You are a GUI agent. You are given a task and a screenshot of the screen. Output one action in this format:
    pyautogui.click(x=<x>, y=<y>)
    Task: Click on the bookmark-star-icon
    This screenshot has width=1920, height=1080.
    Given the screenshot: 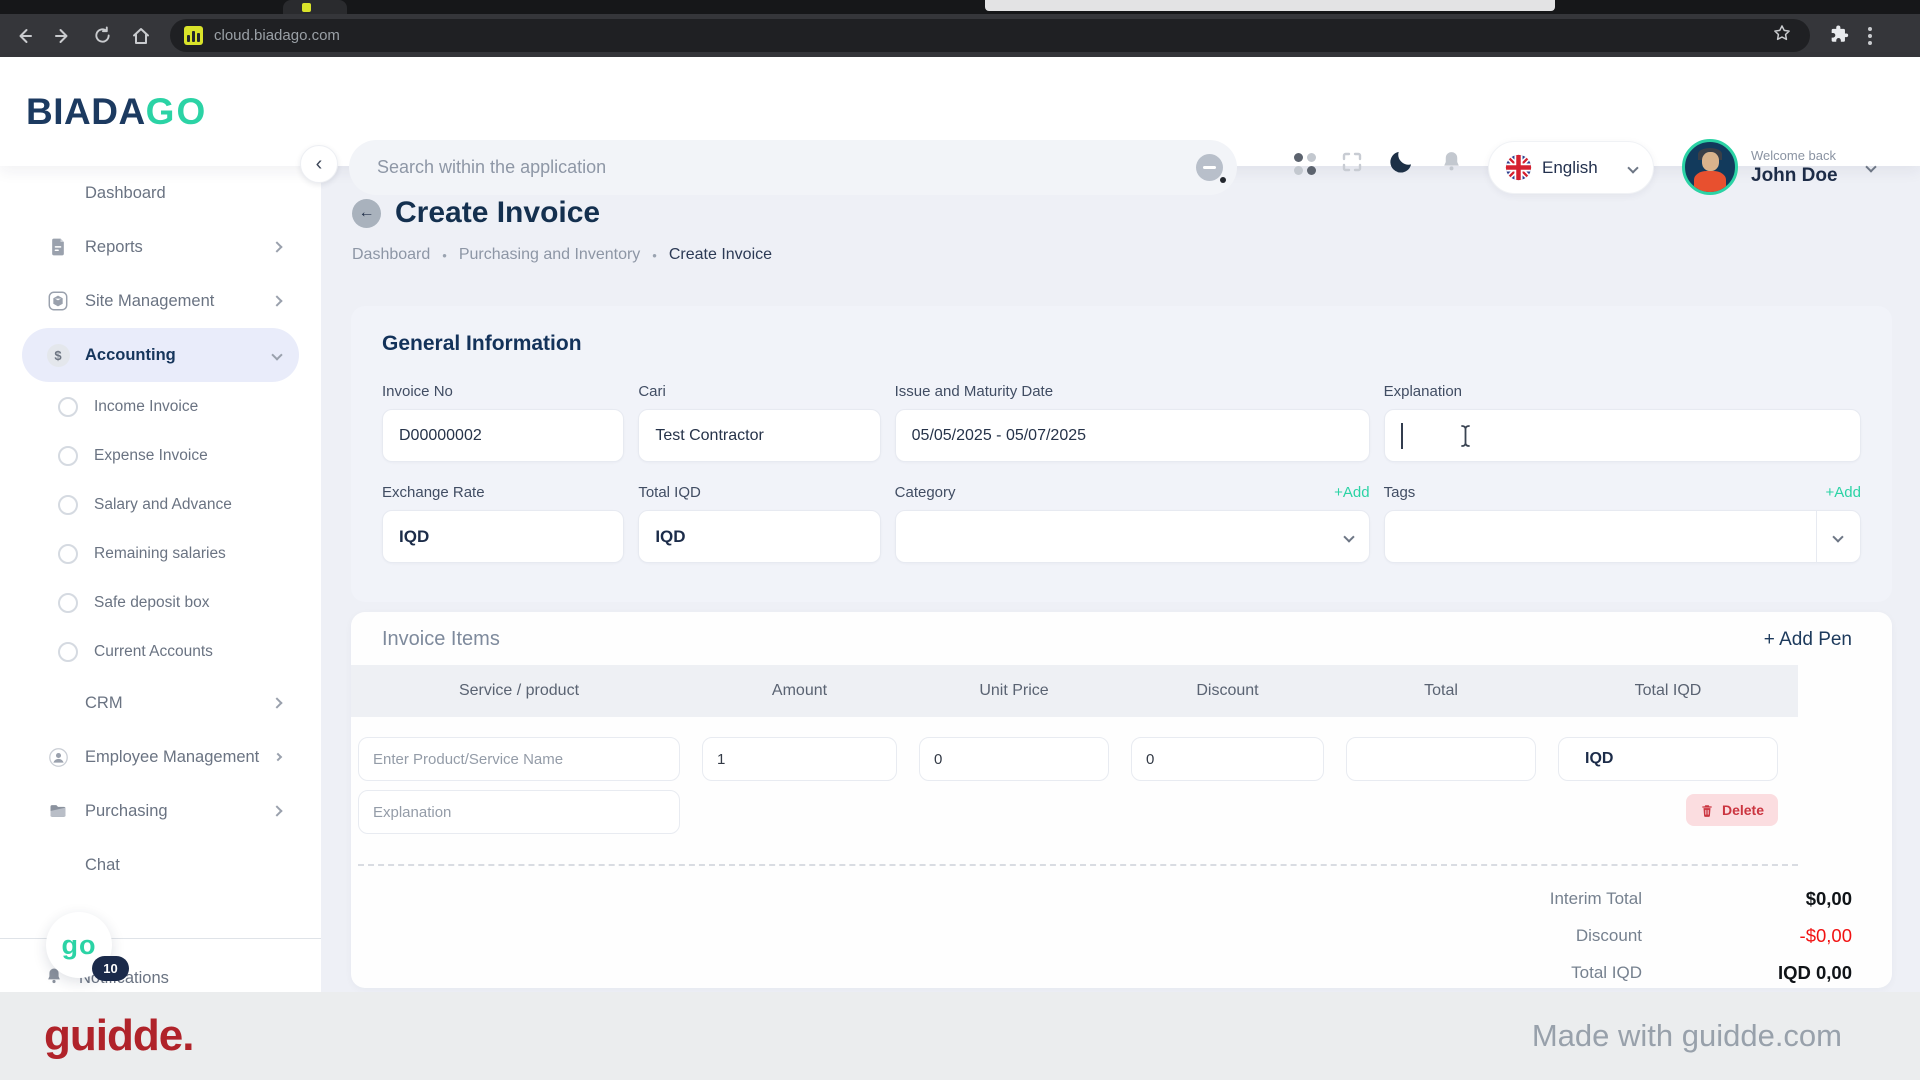 What is the action you would take?
    pyautogui.click(x=1782, y=35)
    